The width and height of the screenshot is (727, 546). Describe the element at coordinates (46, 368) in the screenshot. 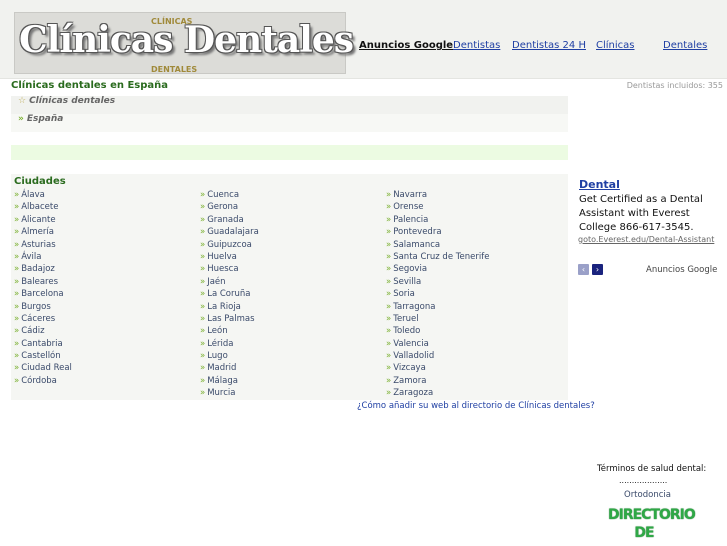

I see `city-label: Ciudad Real` at that location.